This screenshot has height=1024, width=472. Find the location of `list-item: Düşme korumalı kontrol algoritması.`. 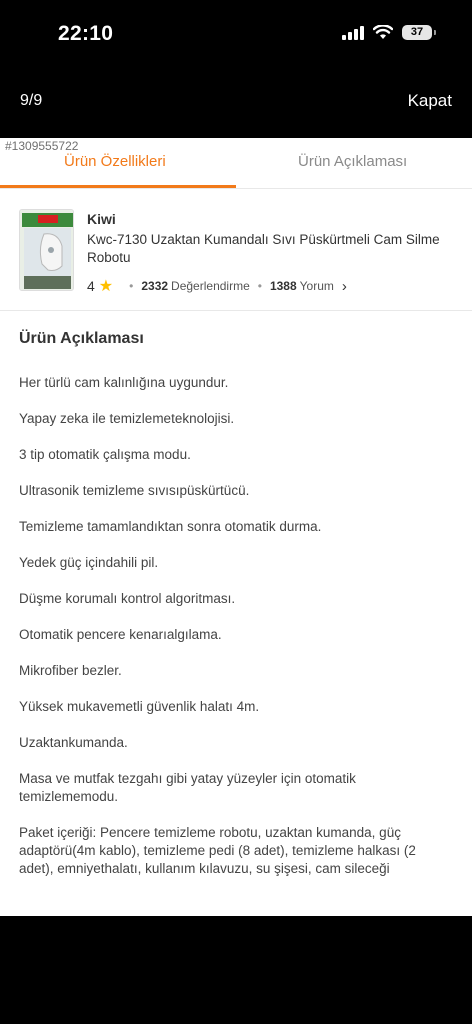

list-item: Düşme korumalı kontrol algoritması. is located at coordinates (127, 598).